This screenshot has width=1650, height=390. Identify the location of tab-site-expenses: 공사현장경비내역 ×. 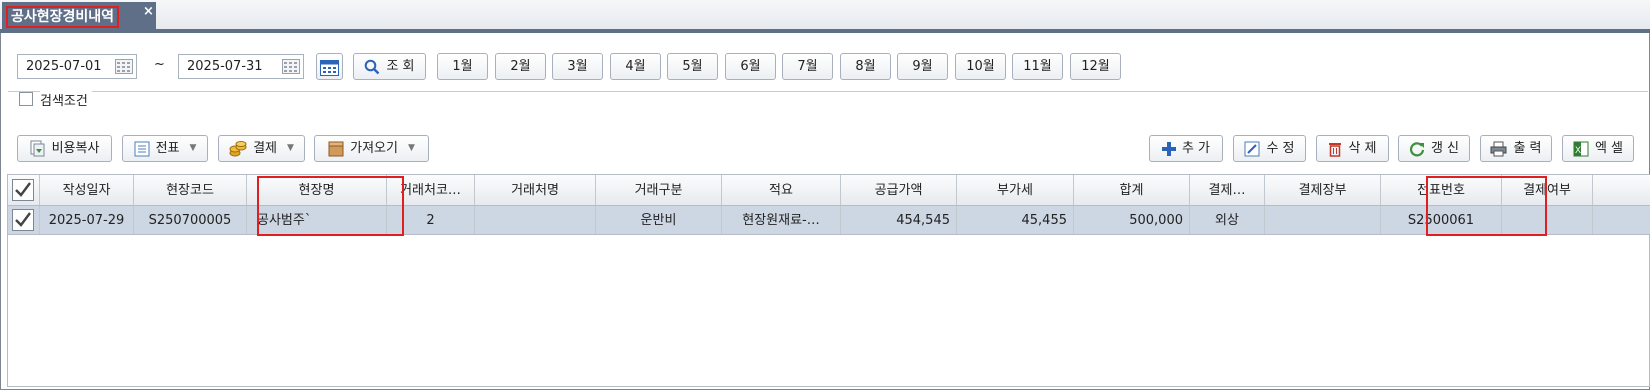
(79, 17).